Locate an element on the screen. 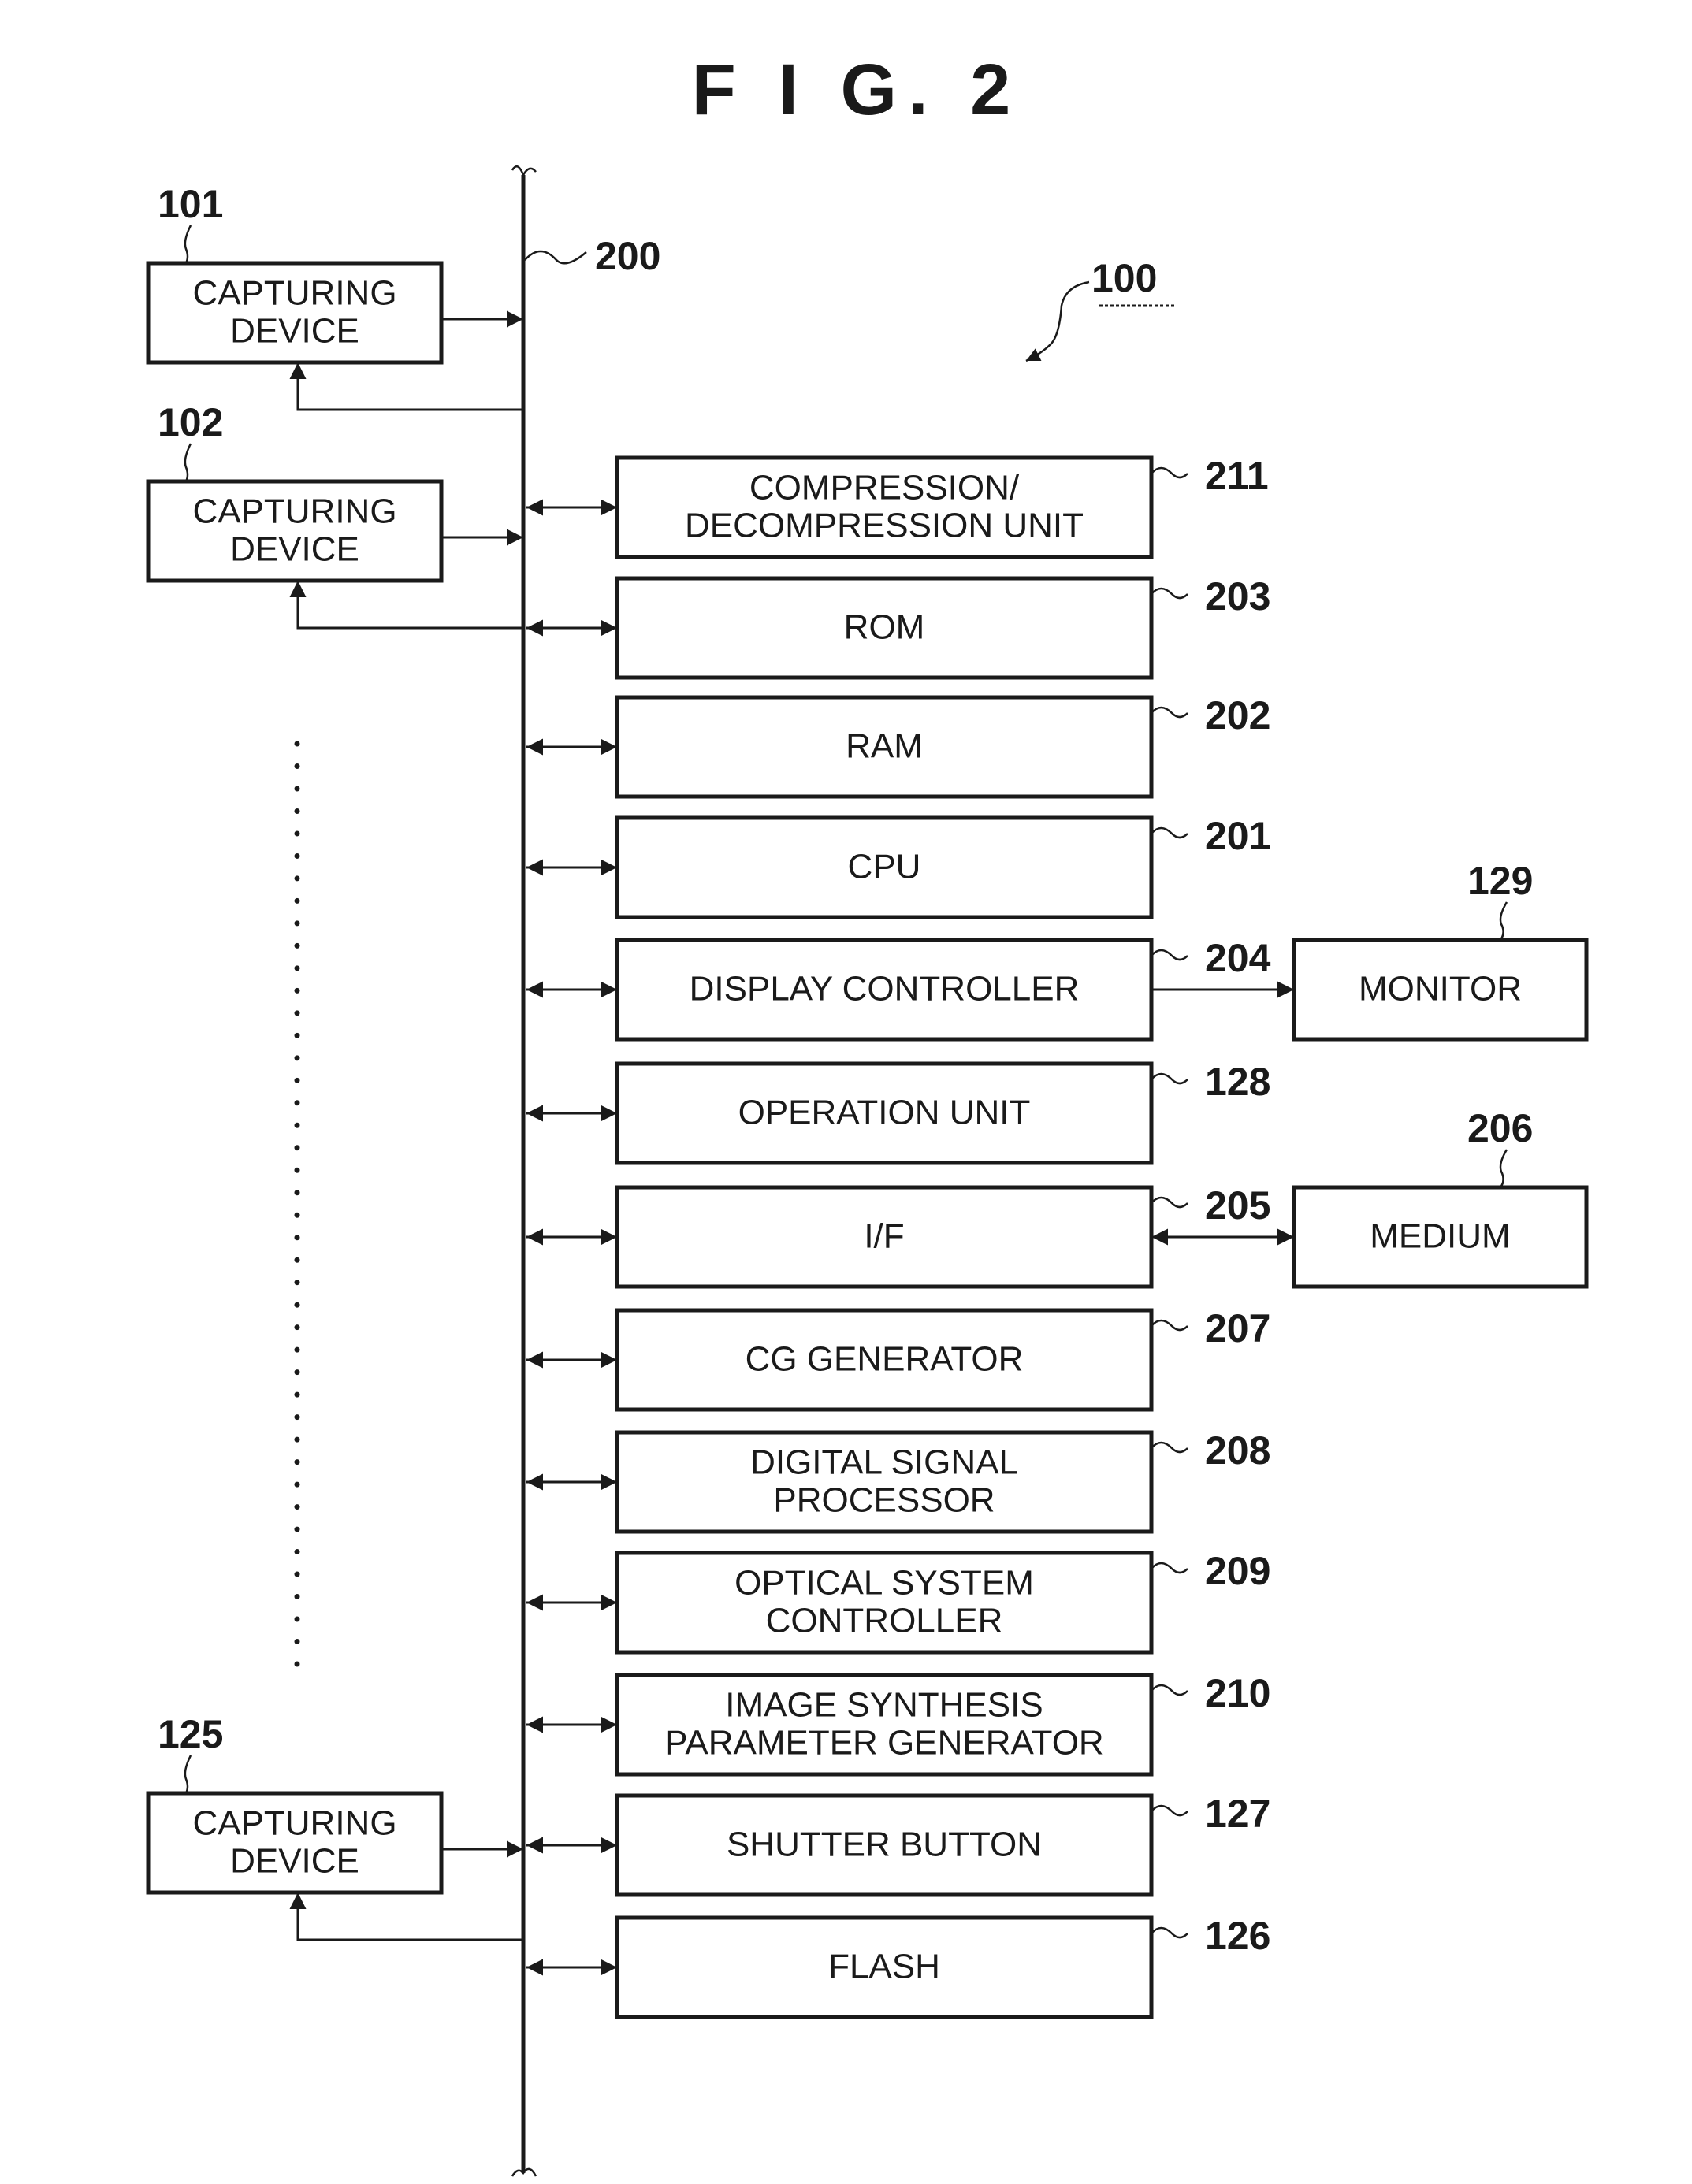  unit-207: CG GENERATOR 207 is located at coordinates (898, 1359).